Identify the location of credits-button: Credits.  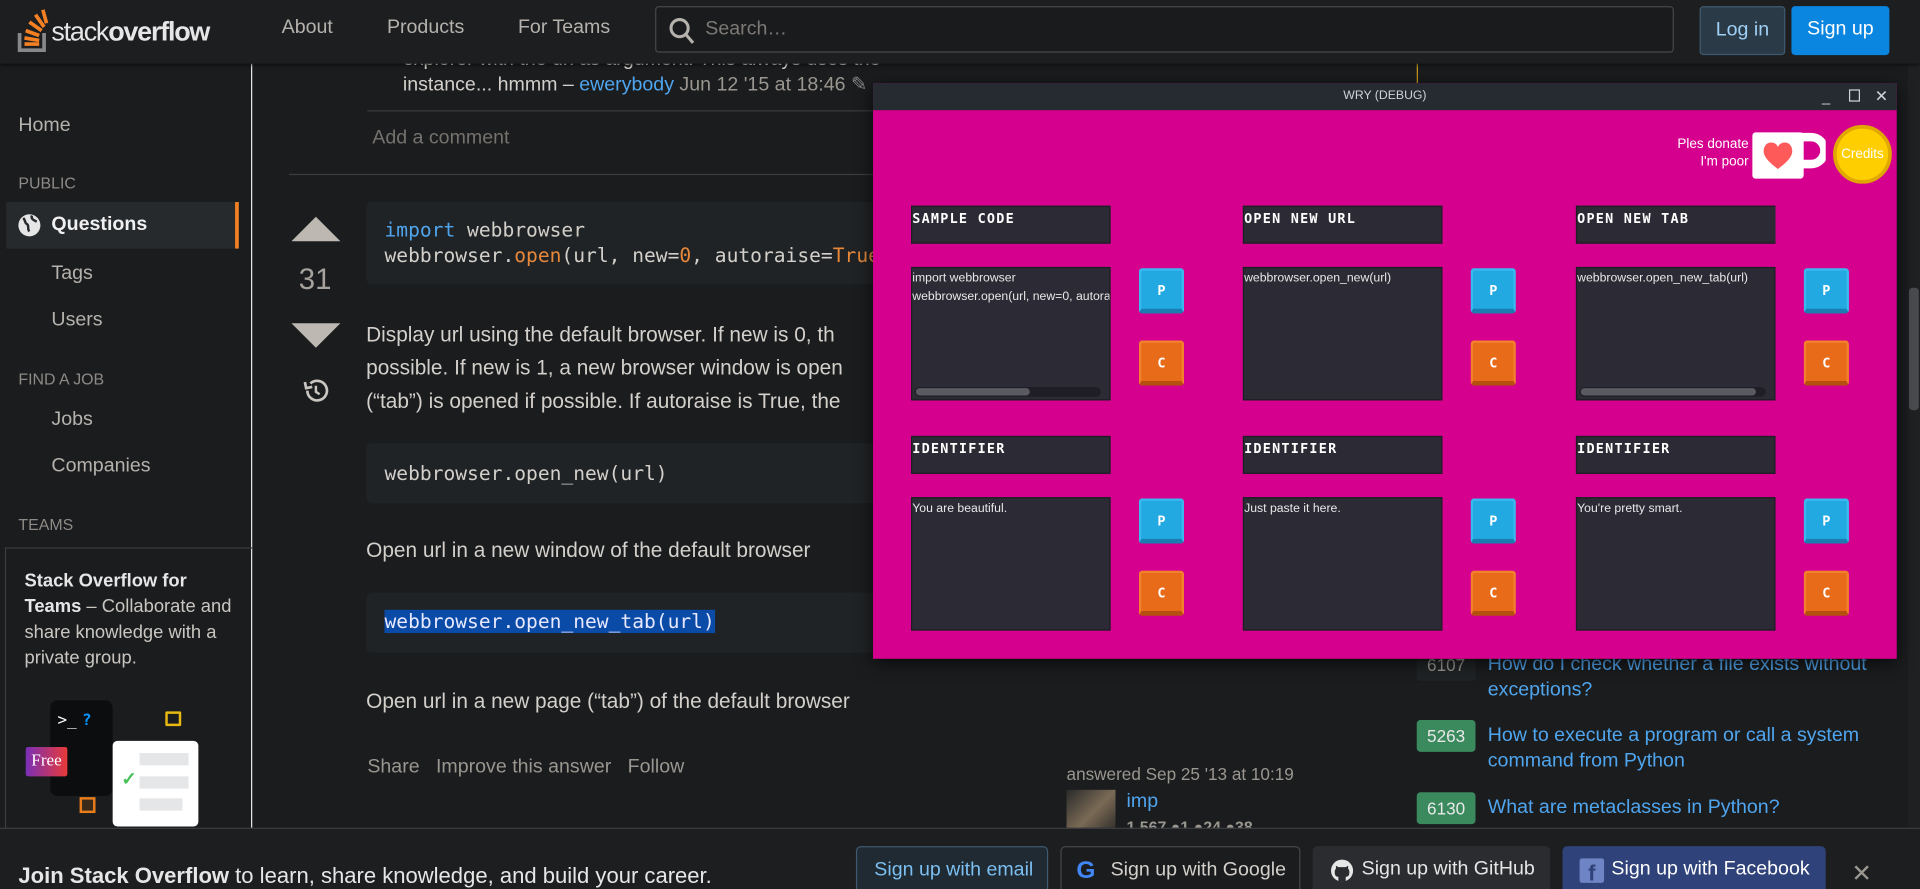
(1862, 154).